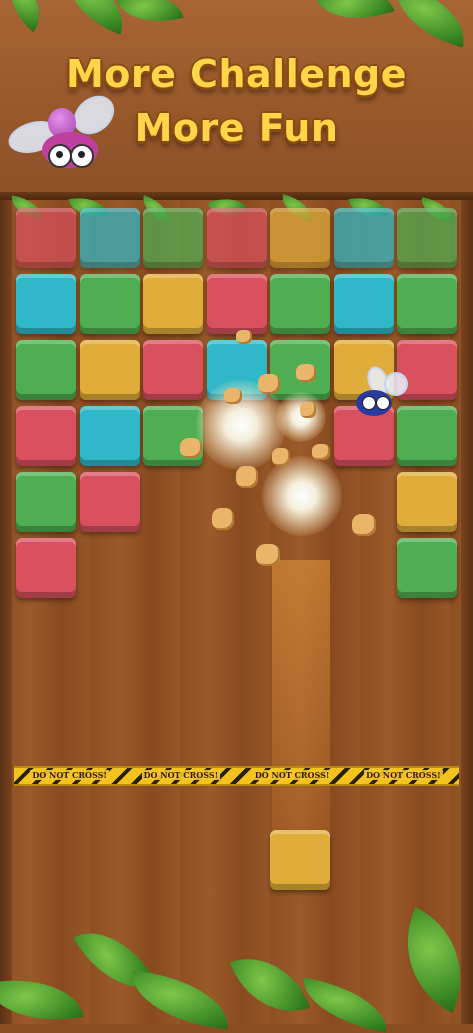  I want to click on drop-column-highlight, so click(301, 700).